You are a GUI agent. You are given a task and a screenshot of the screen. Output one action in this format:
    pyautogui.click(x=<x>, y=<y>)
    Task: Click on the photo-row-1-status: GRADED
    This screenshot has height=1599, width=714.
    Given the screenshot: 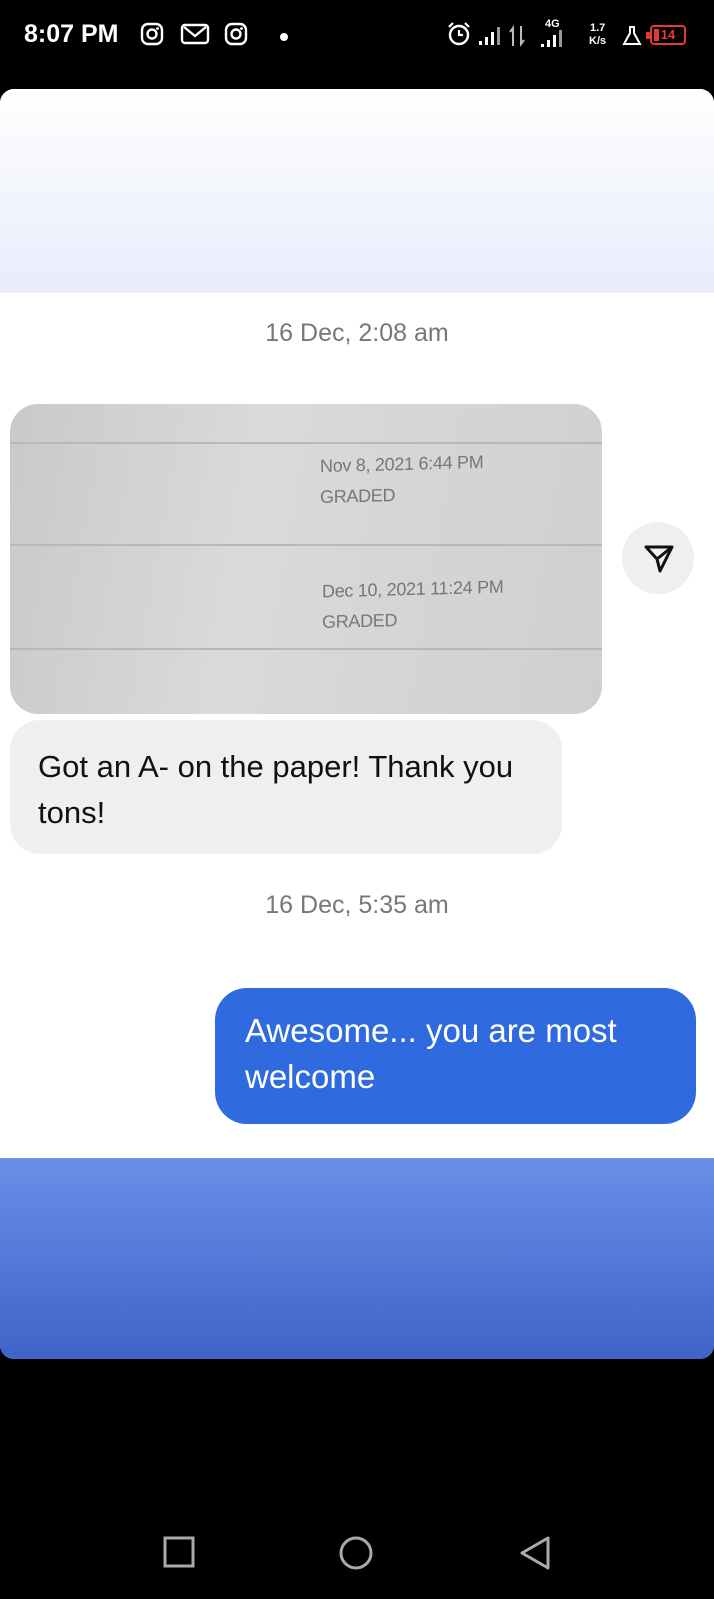 What is the action you would take?
    pyautogui.click(x=358, y=496)
    